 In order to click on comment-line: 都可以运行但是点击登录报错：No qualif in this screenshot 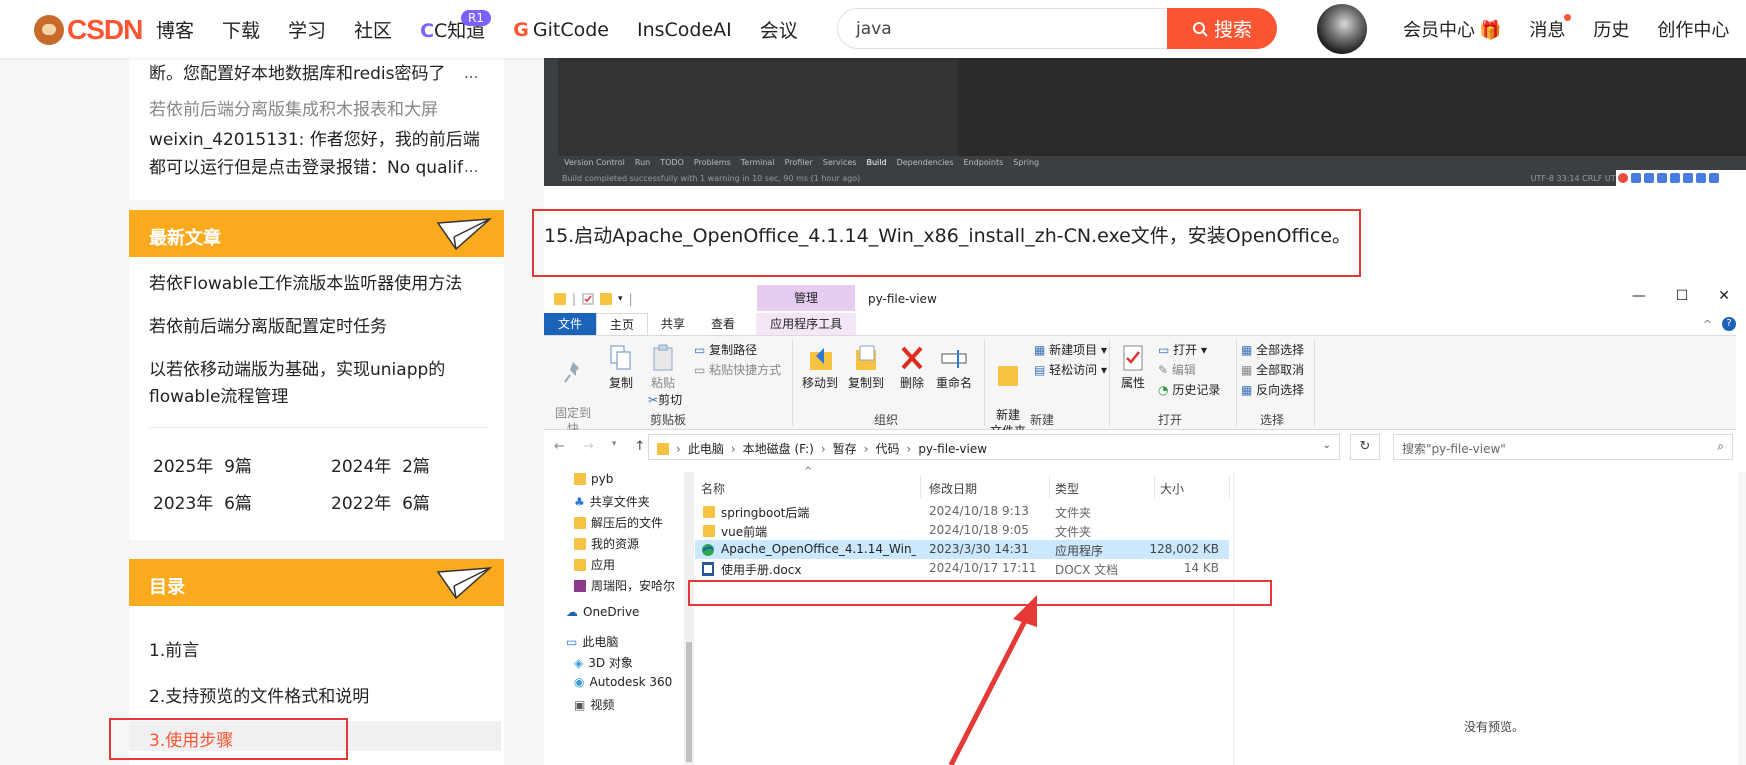, I will do `click(314, 168)`.